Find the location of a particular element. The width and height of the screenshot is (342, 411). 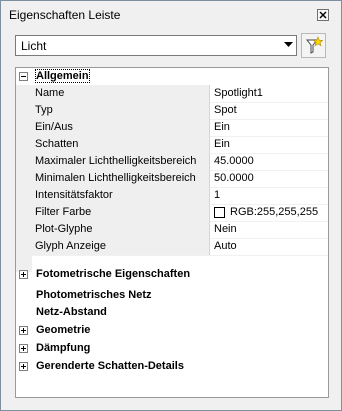

chevron-down-icon is located at coordinates (288, 44).